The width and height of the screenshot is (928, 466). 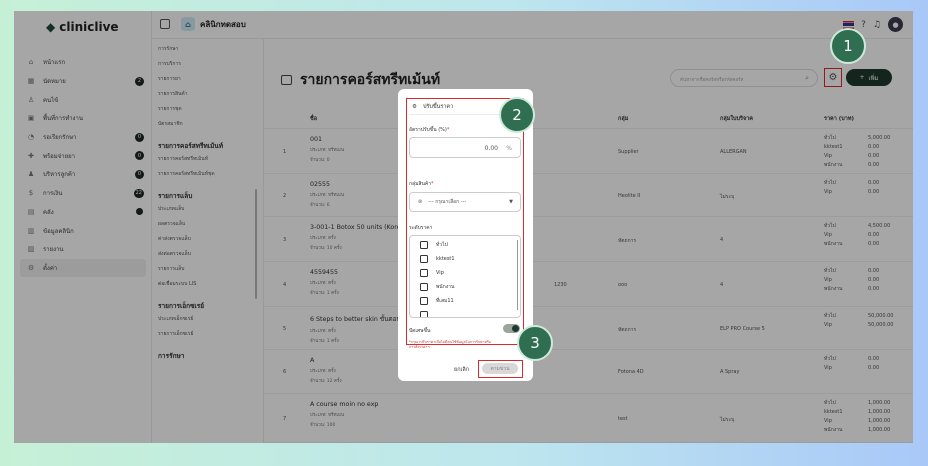 I want to click on rate-label: อัตราปรับขึ้น (%)*, so click(x=429, y=130).